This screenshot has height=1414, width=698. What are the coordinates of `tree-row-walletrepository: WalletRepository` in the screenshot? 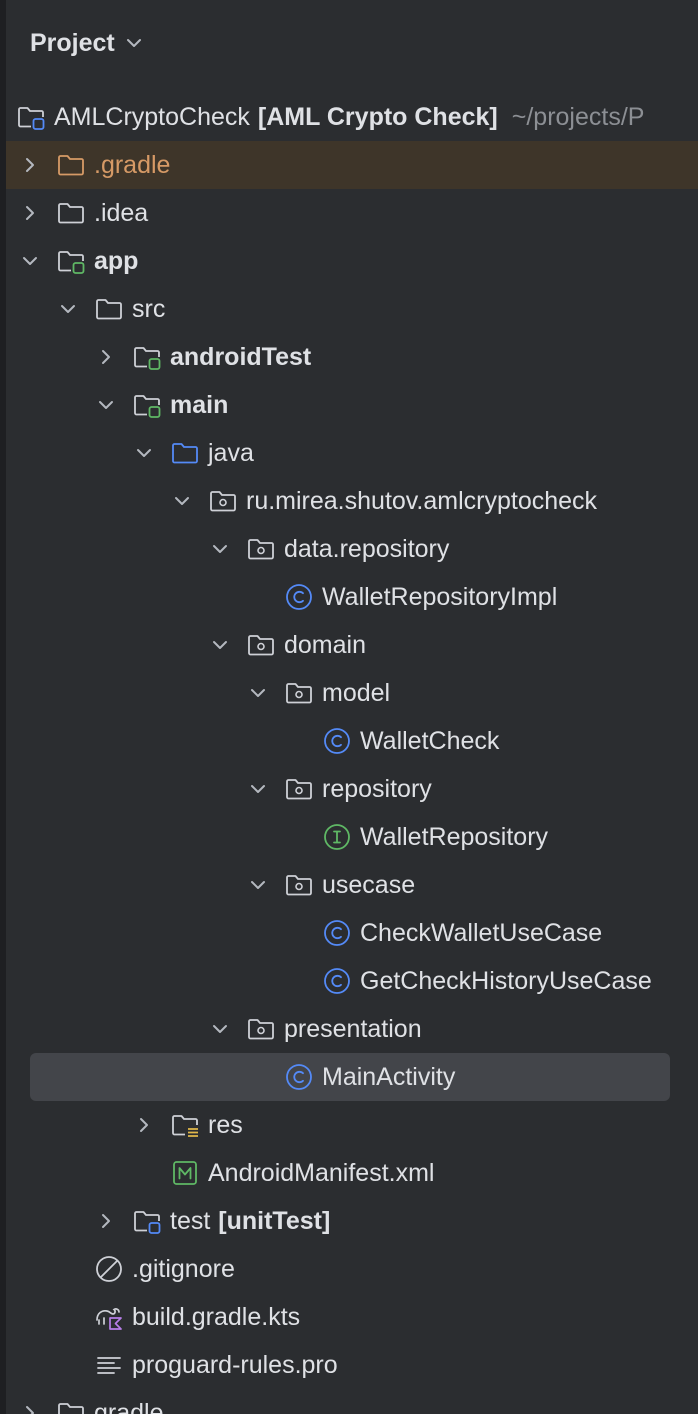 It's located at (352, 837).